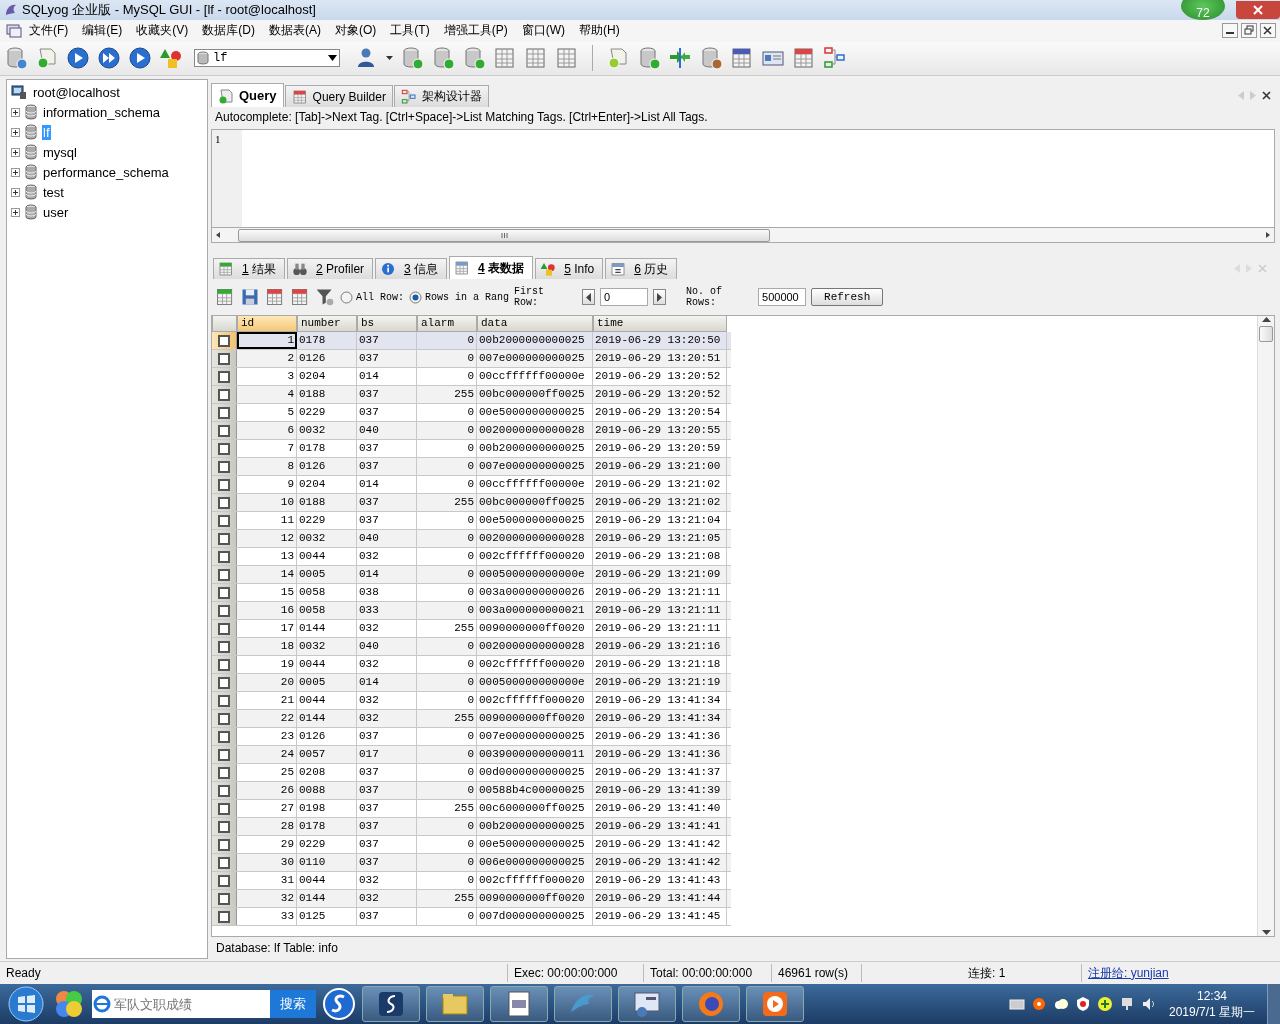 The width and height of the screenshot is (1280, 1024). What do you see at coordinates (535, 324) in the screenshot?
I see `column-header: data` at bounding box center [535, 324].